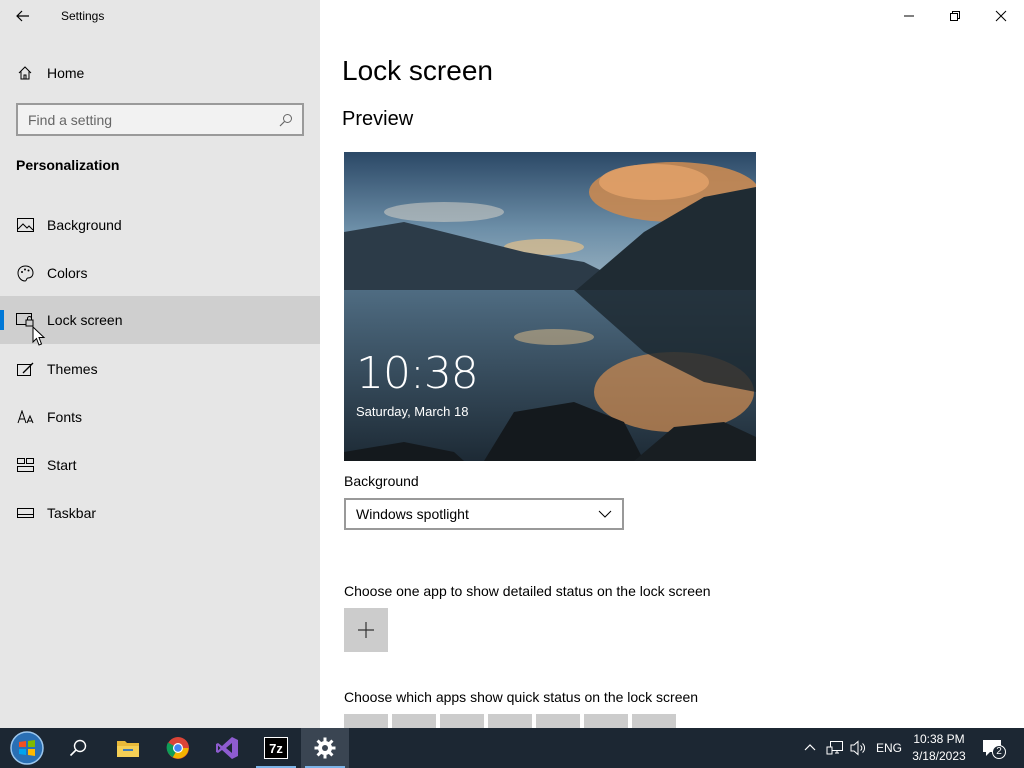  What do you see at coordinates (160, 465) in the screenshot?
I see `sidebar-item-start: Start` at bounding box center [160, 465].